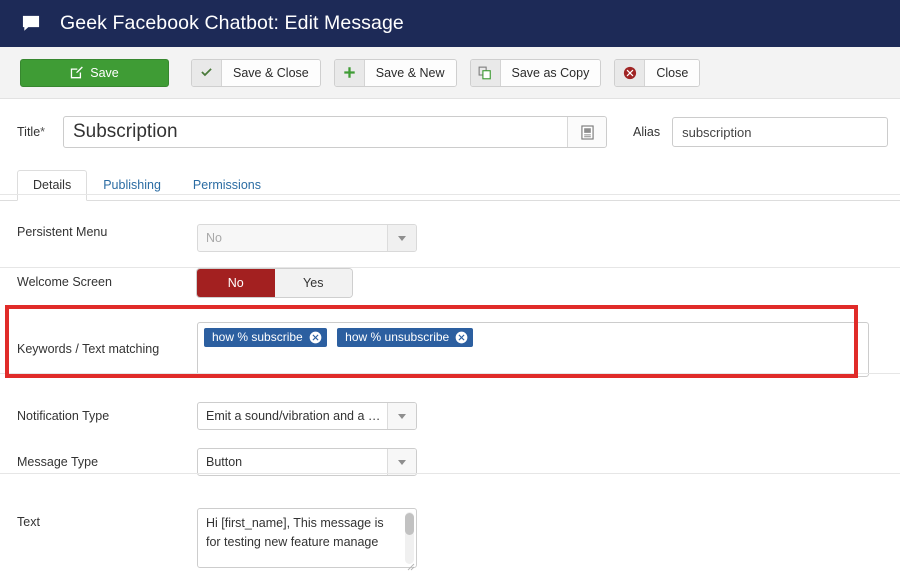  I want to click on field-text: Text, so click(450, 540).